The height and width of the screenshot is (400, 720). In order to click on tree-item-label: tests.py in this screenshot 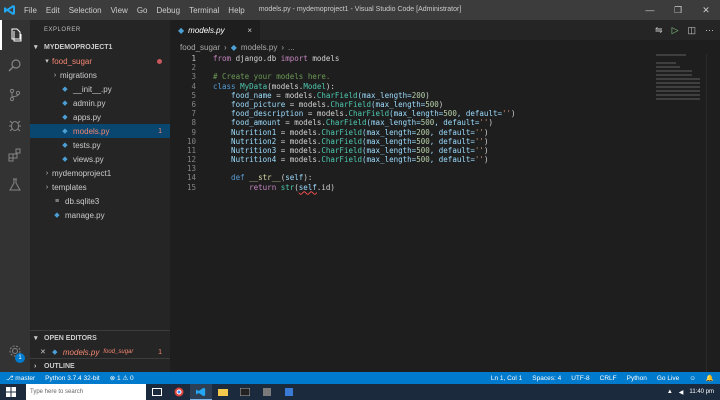, I will do `click(87, 145)`.